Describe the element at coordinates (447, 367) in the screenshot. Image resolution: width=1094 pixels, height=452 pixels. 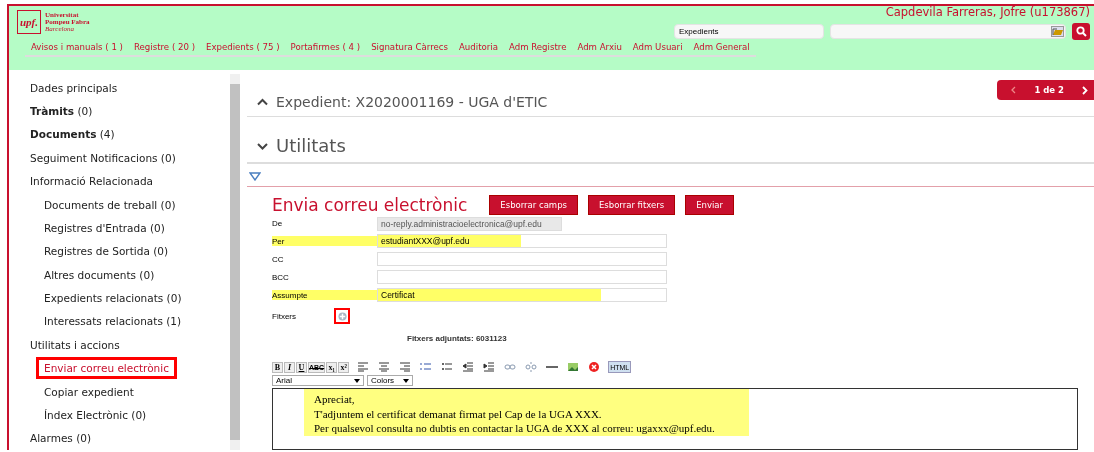
I see `bullet-list-icon` at that location.